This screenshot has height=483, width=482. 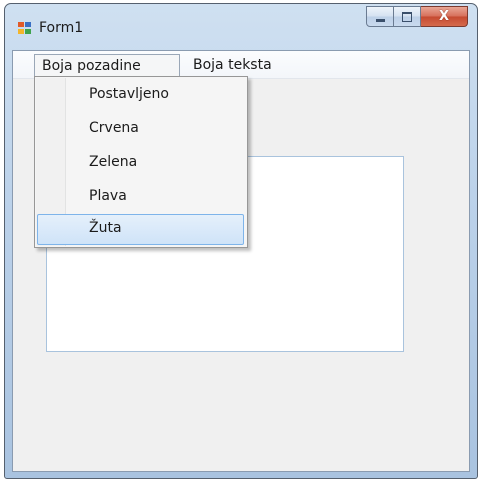 I want to click on form-app-icon, so click(x=25, y=28).